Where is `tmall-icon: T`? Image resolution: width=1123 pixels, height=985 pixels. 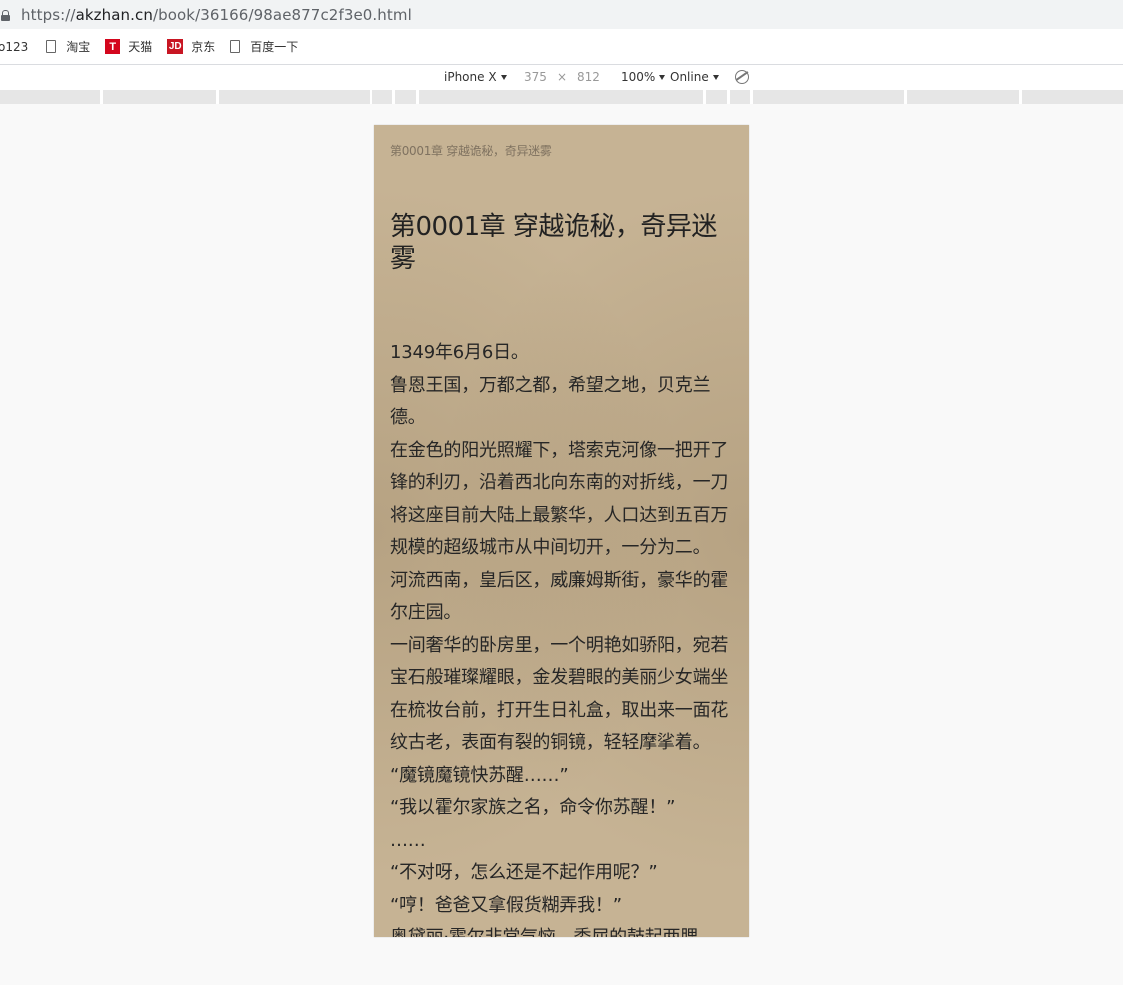 tmall-icon: T is located at coordinates (113, 46).